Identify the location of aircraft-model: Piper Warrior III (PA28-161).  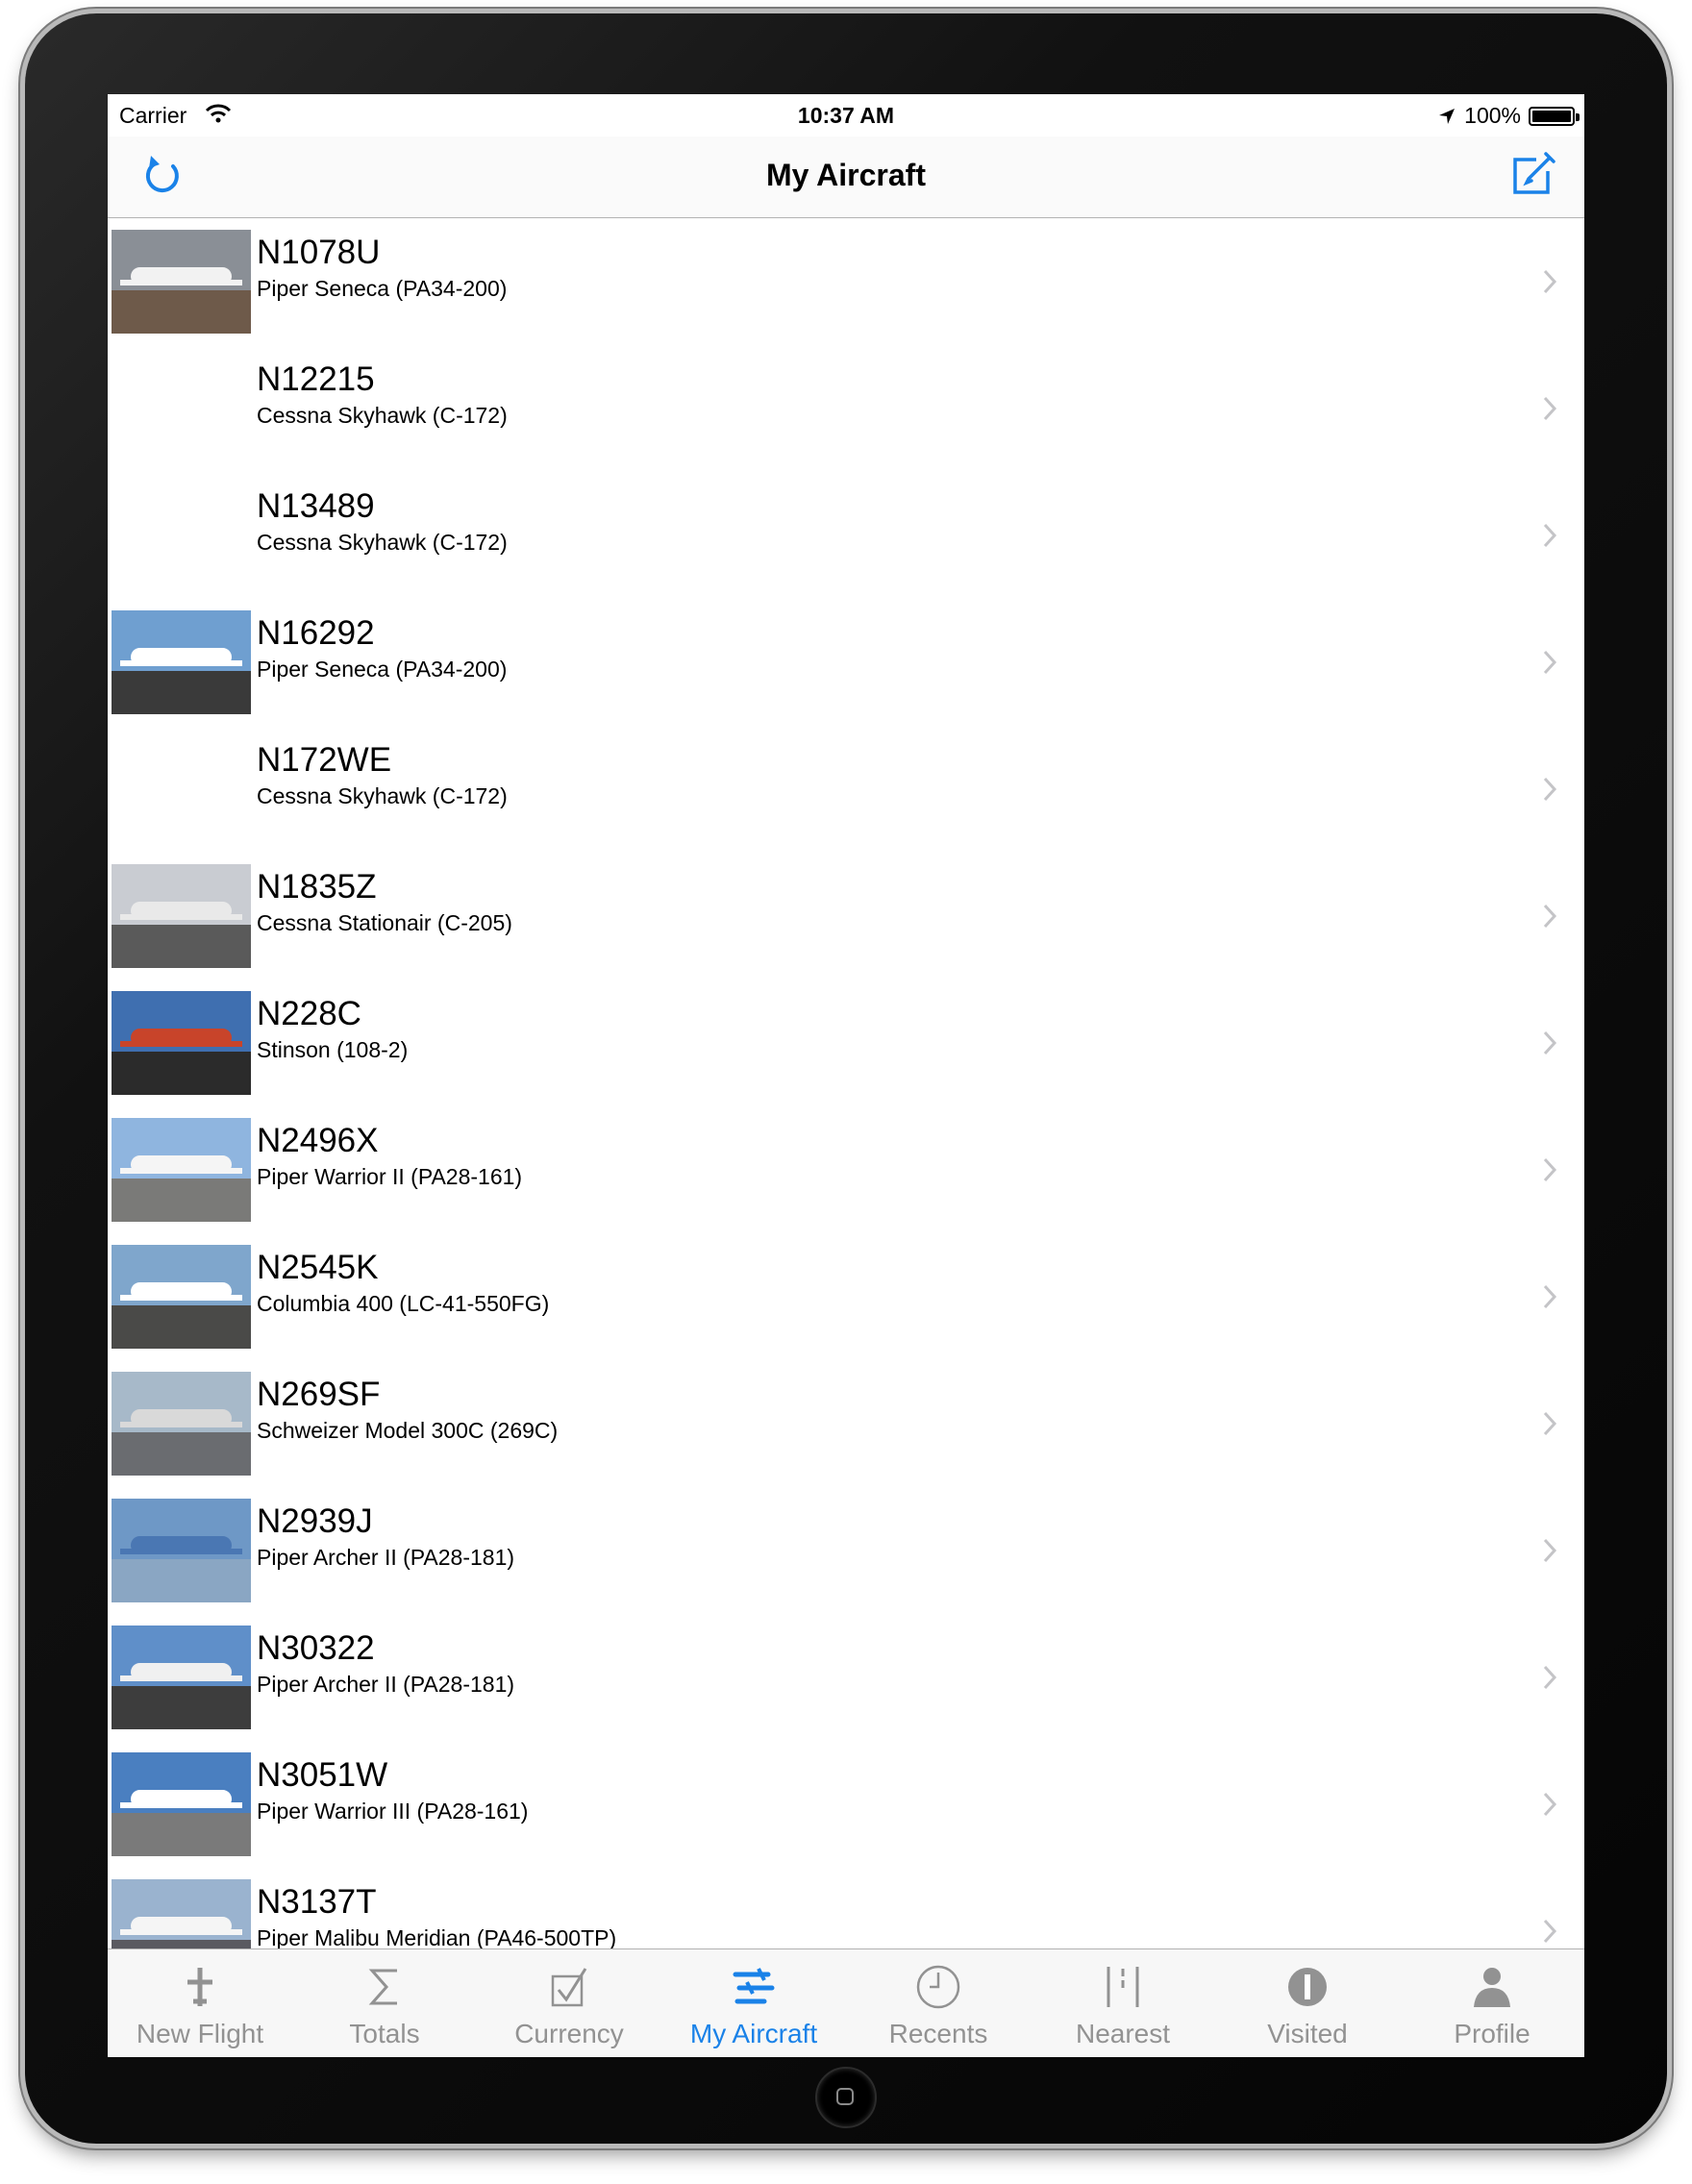
(393, 1812).